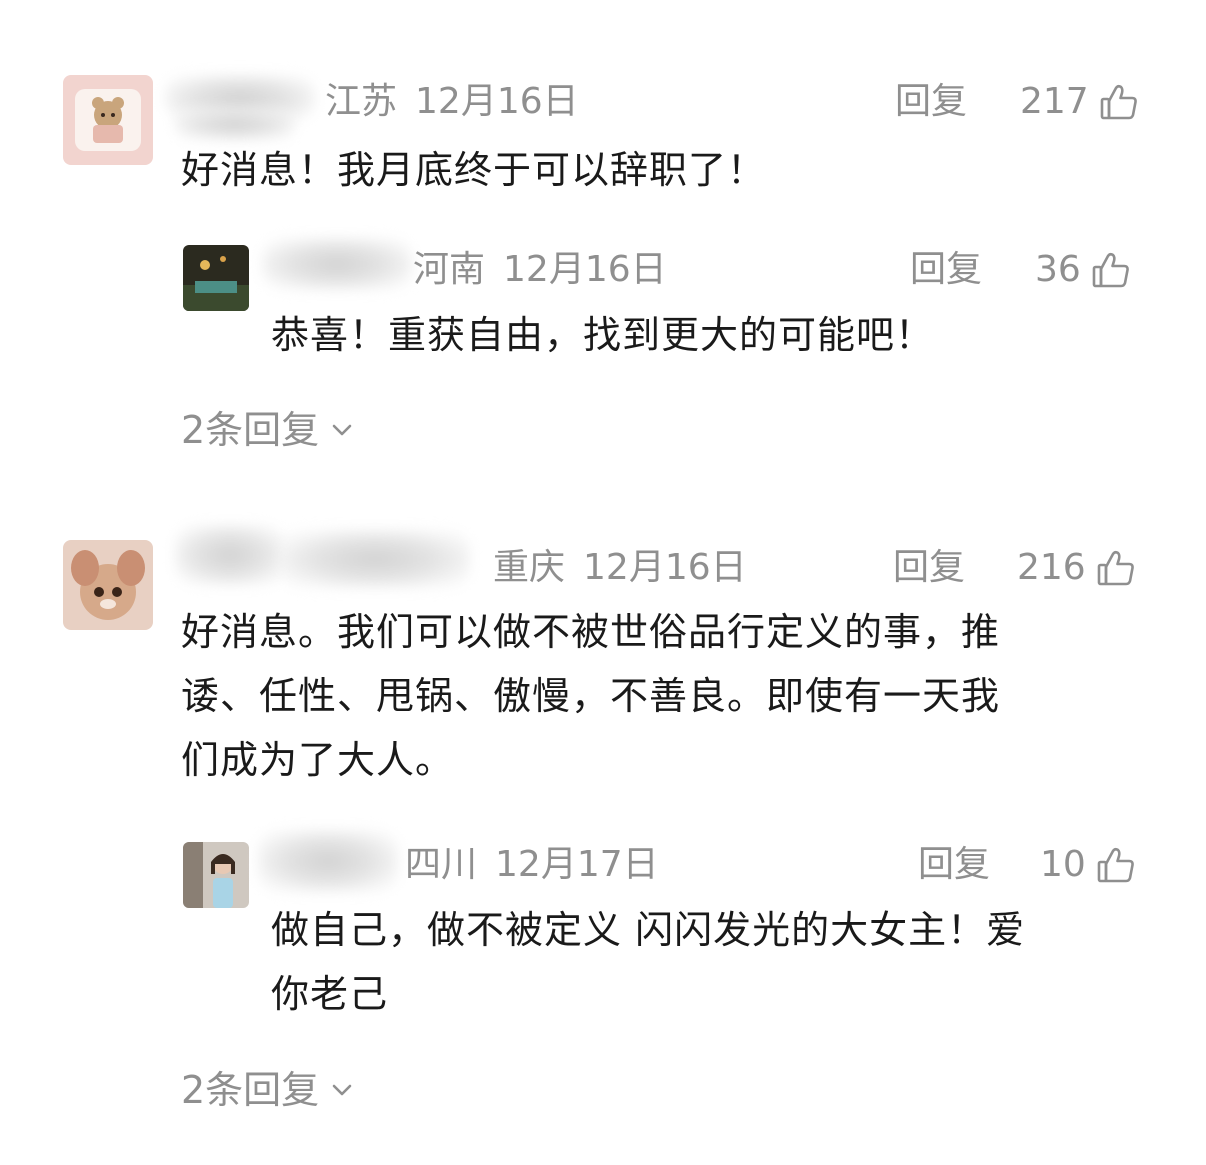 The width and height of the screenshot is (1206, 1165). What do you see at coordinates (1088, 865) in the screenshot?
I see `like-button: 10` at bounding box center [1088, 865].